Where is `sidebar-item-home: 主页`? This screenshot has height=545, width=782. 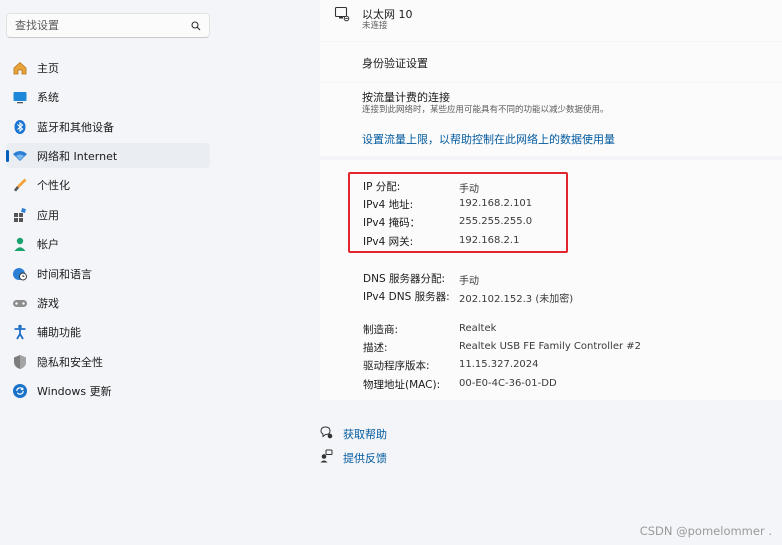 sidebar-item-home: 主页 is located at coordinates (108, 67).